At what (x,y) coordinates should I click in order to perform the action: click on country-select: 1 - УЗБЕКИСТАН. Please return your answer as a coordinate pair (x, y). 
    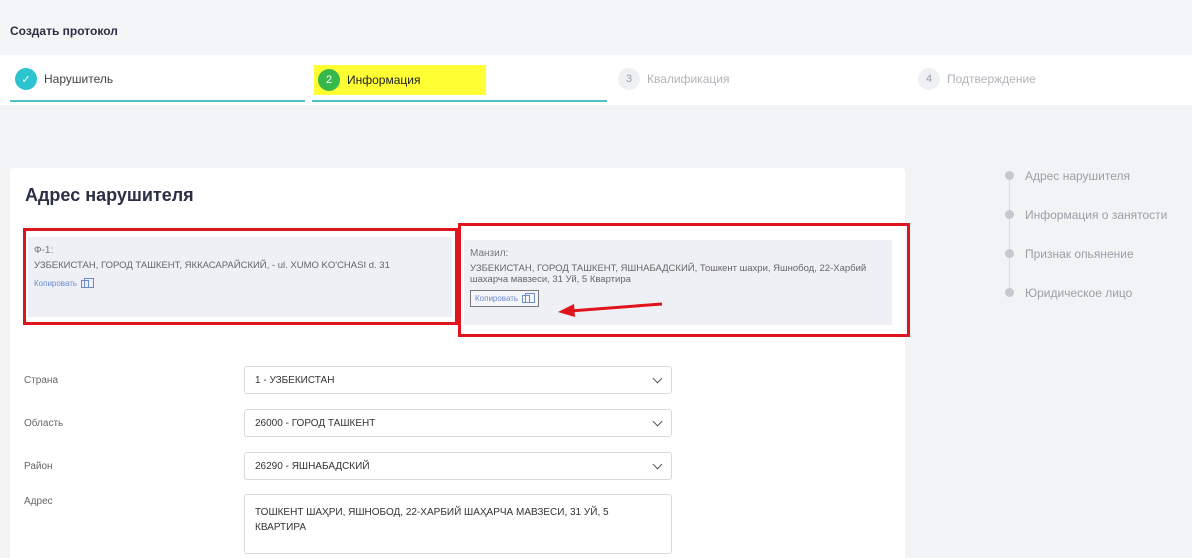
    Looking at the image, I should click on (458, 380).